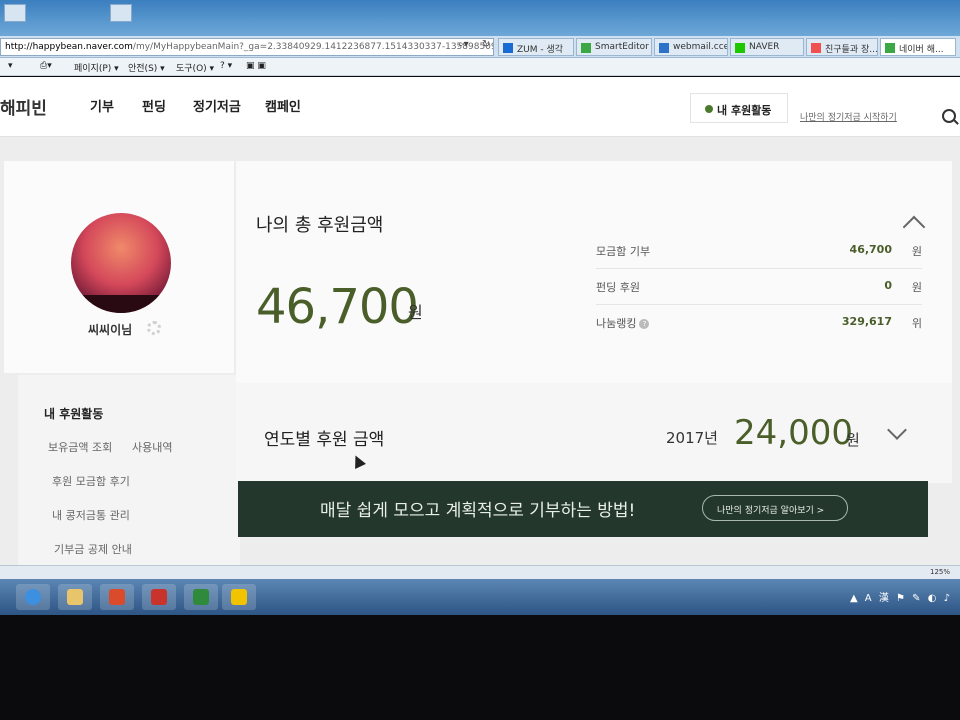 Image resolution: width=960 pixels, height=720 pixels. I want to click on browser-tab: SmartEditor -, so click(614, 47).